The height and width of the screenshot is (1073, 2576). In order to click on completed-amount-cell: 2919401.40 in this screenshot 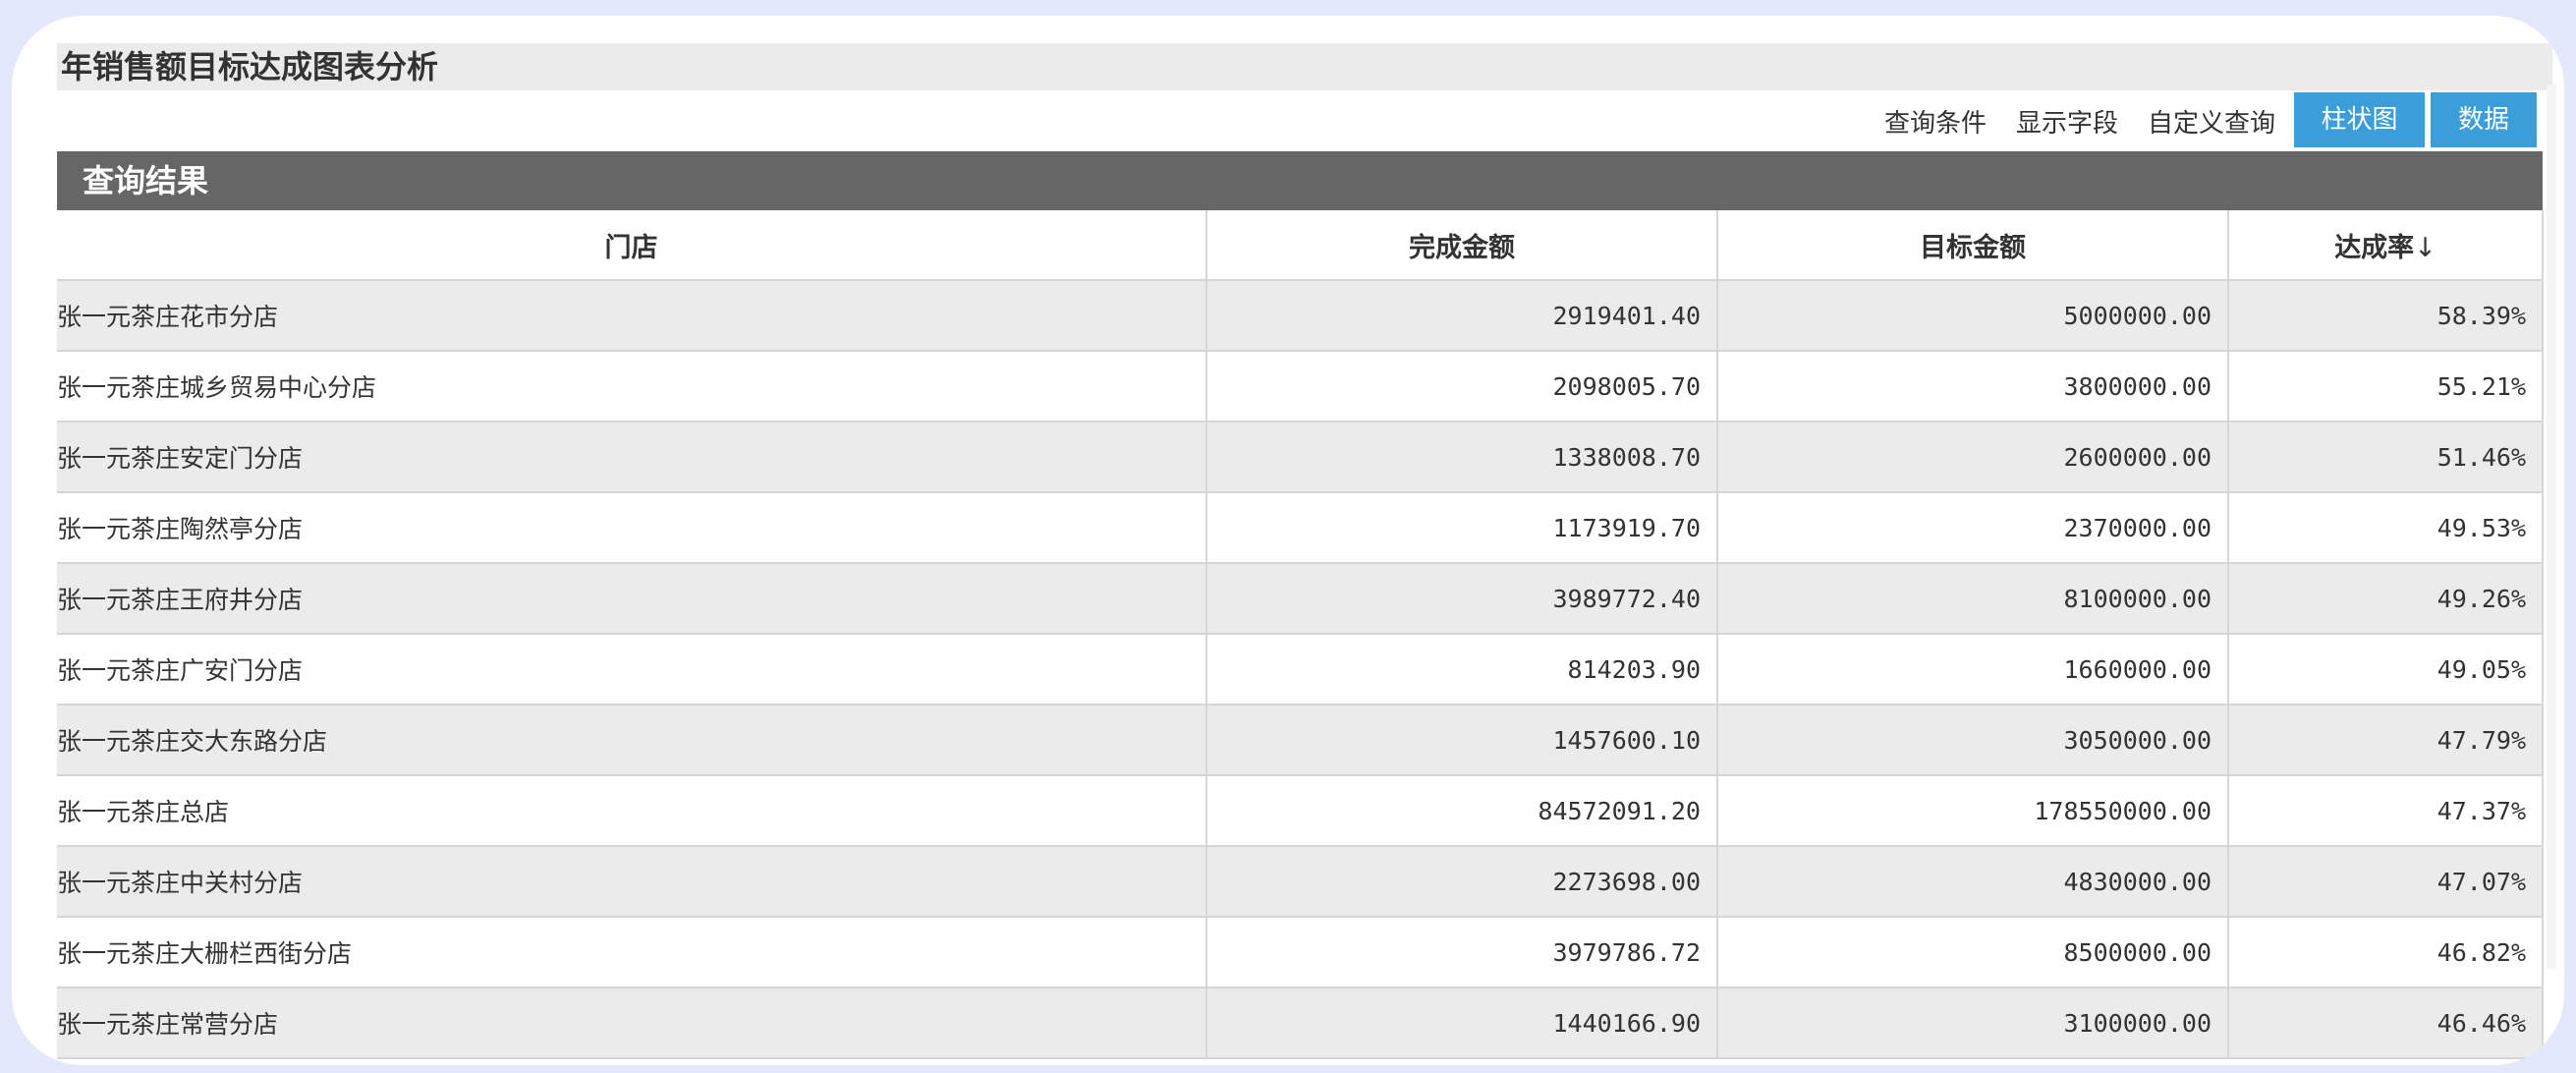, I will do `click(1462, 316)`.